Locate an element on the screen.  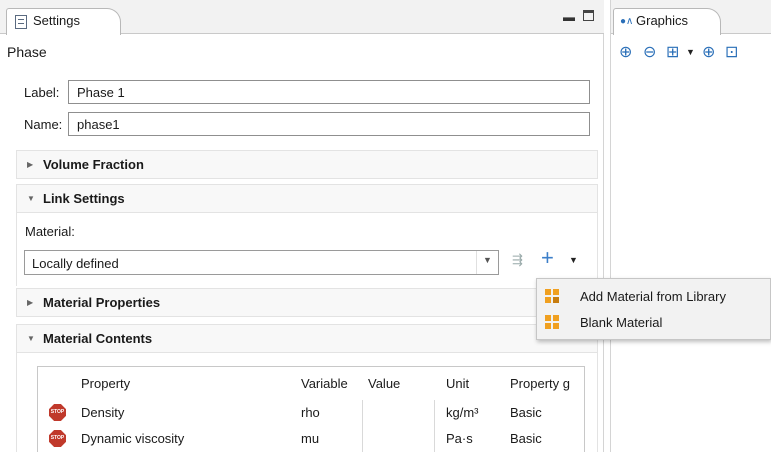
zoom-box-icon: ⊞ is located at coordinates (672, 52).